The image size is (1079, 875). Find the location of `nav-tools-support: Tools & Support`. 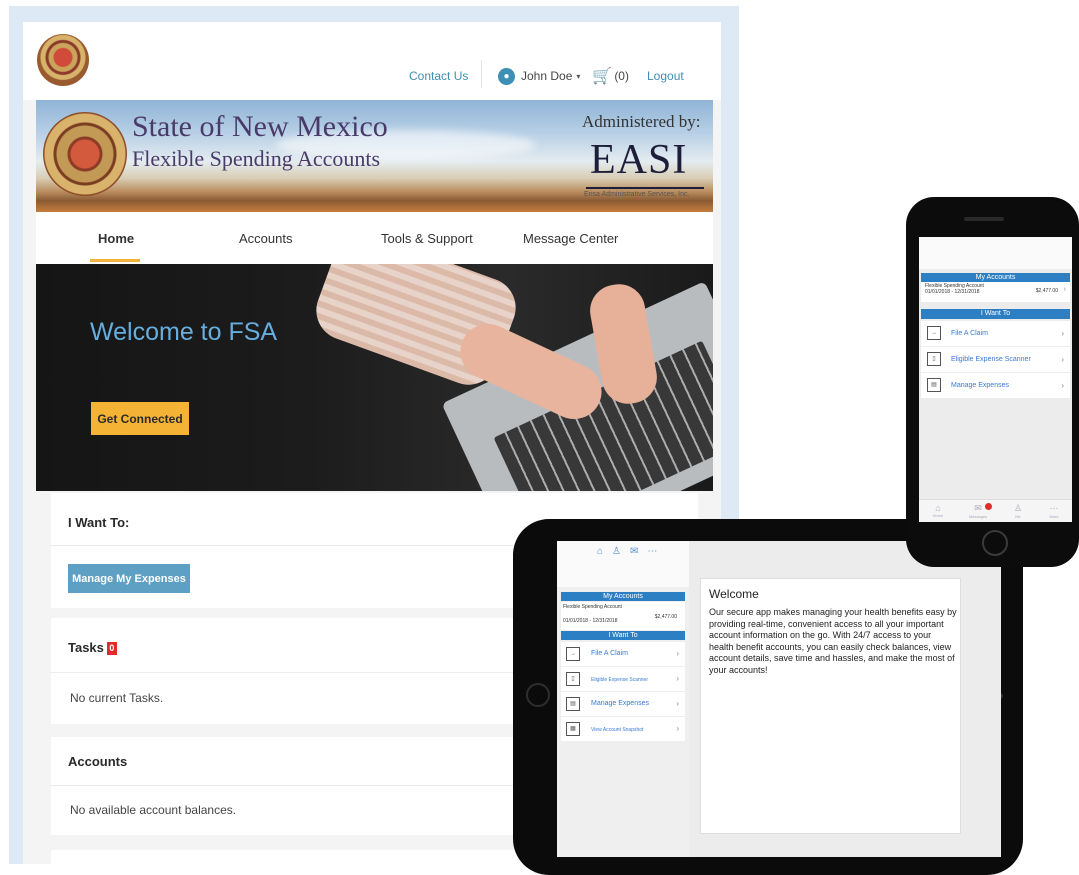

nav-tools-support: Tools & Support is located at coordinates (427, 238).